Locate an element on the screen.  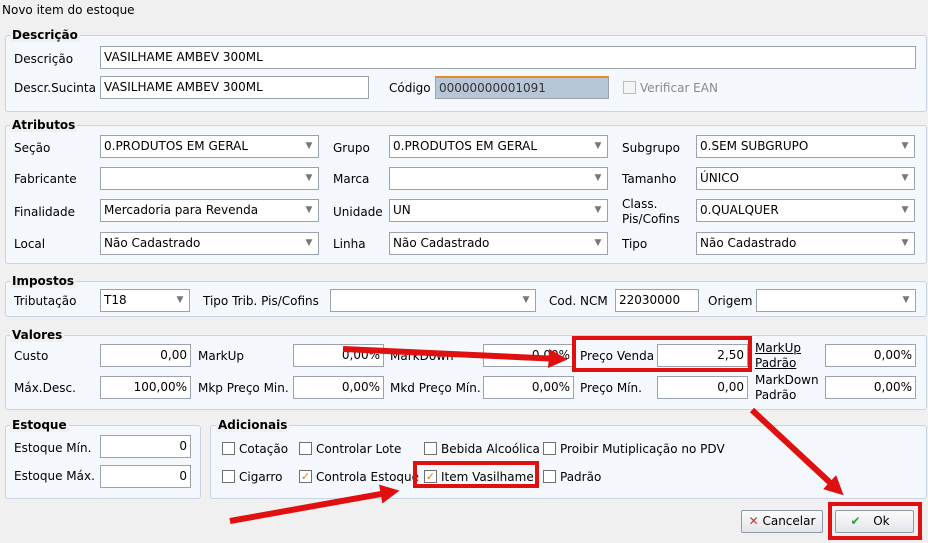
finalidade-select: Mercadoria para Revenda ▼ is located at coordinates (209, 210).